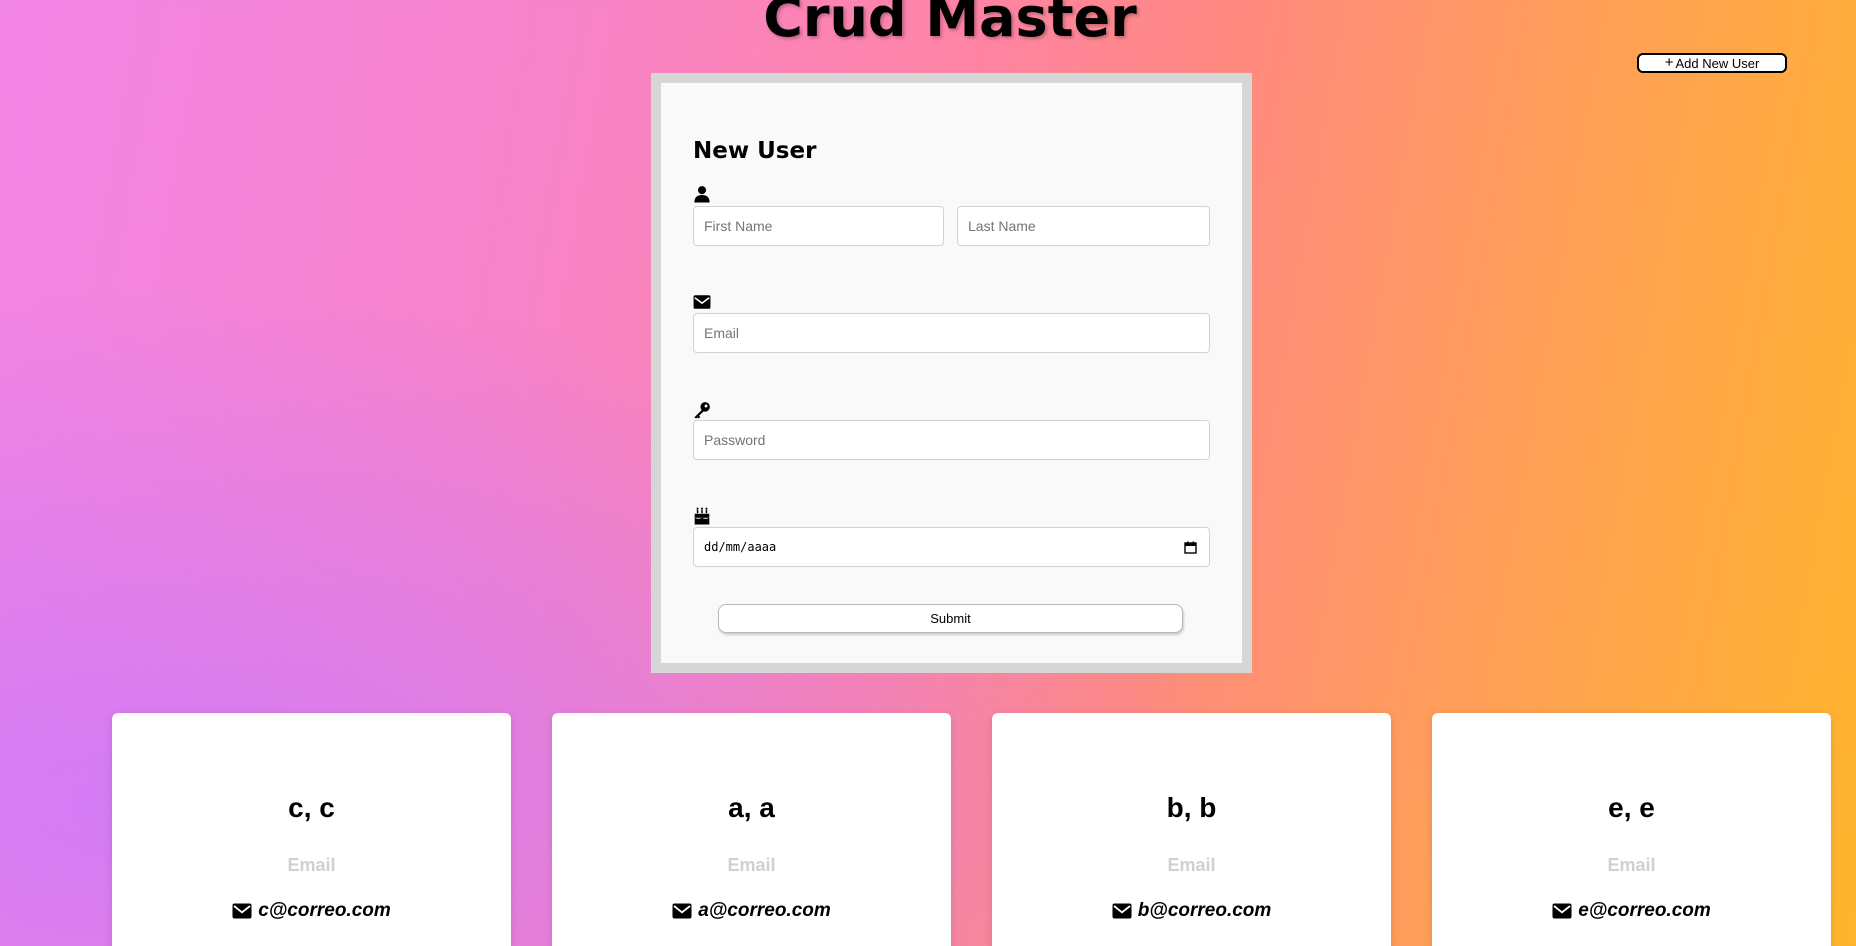  Describe the element at coordinates (702, 516) in the screenshot. I see `birthday-cake-icon` at that location.